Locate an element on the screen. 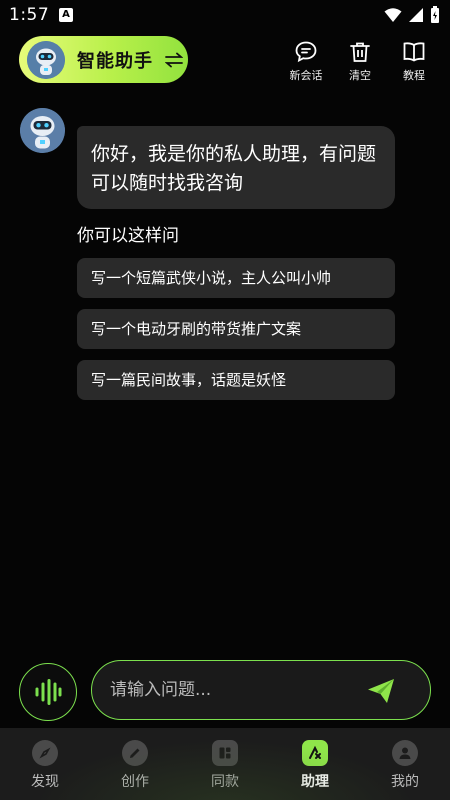  clear-button: 清空 is located at coordinates (360, 61).